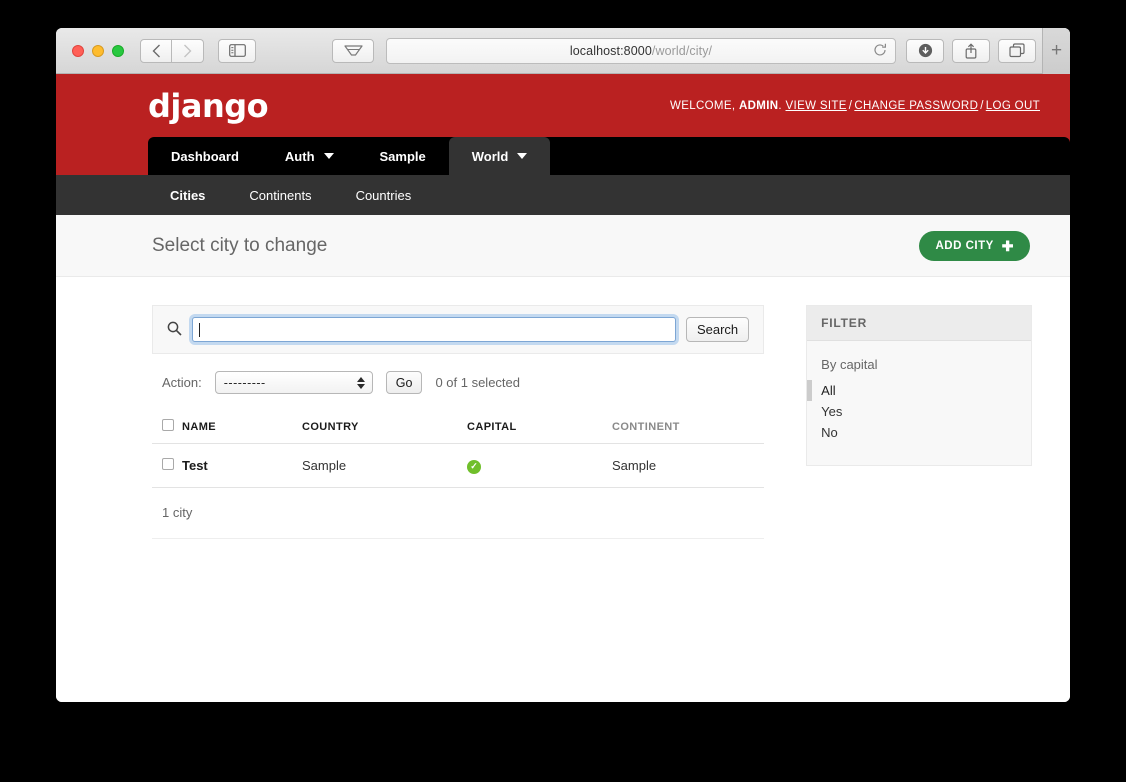 This screenshot has height=782, width=1126. Describe the element at coordinates (919, 390) in the screenshot. I see `filter-option-all: All` at that location.